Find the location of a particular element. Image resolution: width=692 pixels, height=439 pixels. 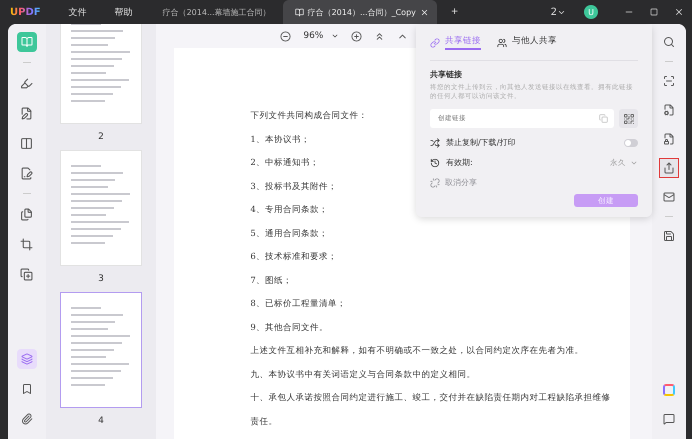

menu-item: 文件 is located at coordinates (77, 12).